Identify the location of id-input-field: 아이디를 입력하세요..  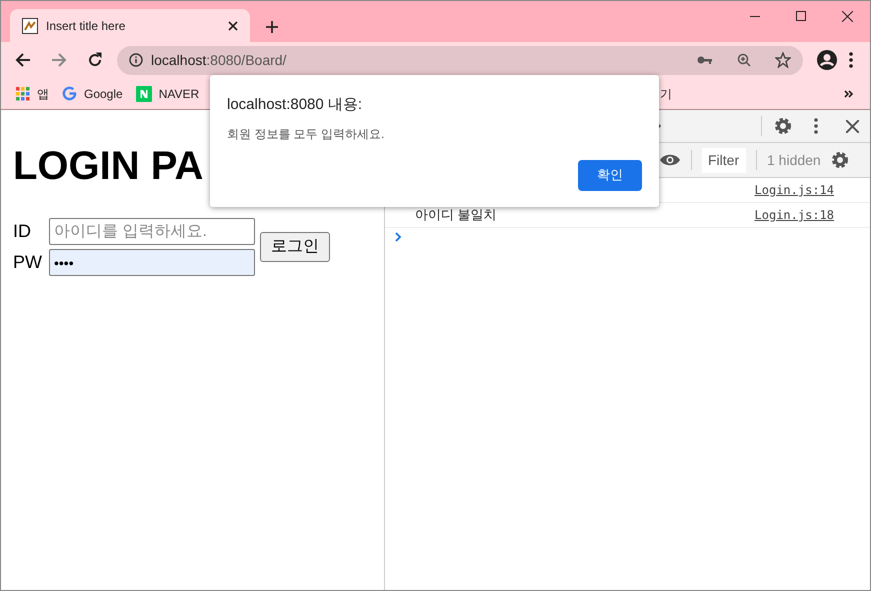
(152, 231).